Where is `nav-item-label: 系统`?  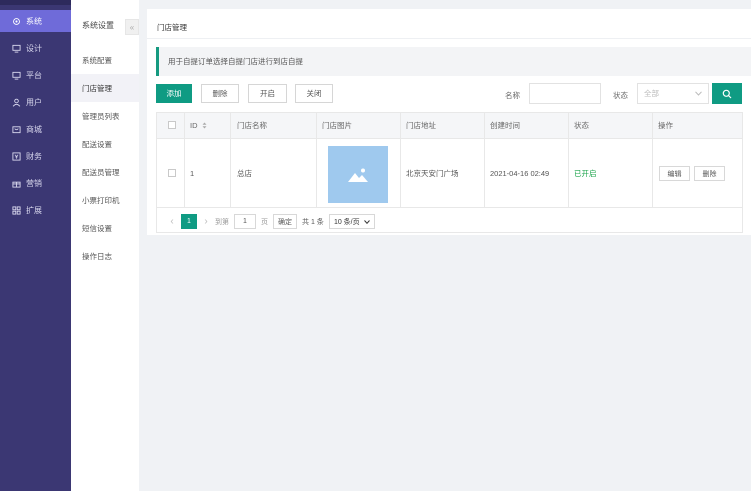
nav-item-label: 系统 is located at coordinates (34, 21).